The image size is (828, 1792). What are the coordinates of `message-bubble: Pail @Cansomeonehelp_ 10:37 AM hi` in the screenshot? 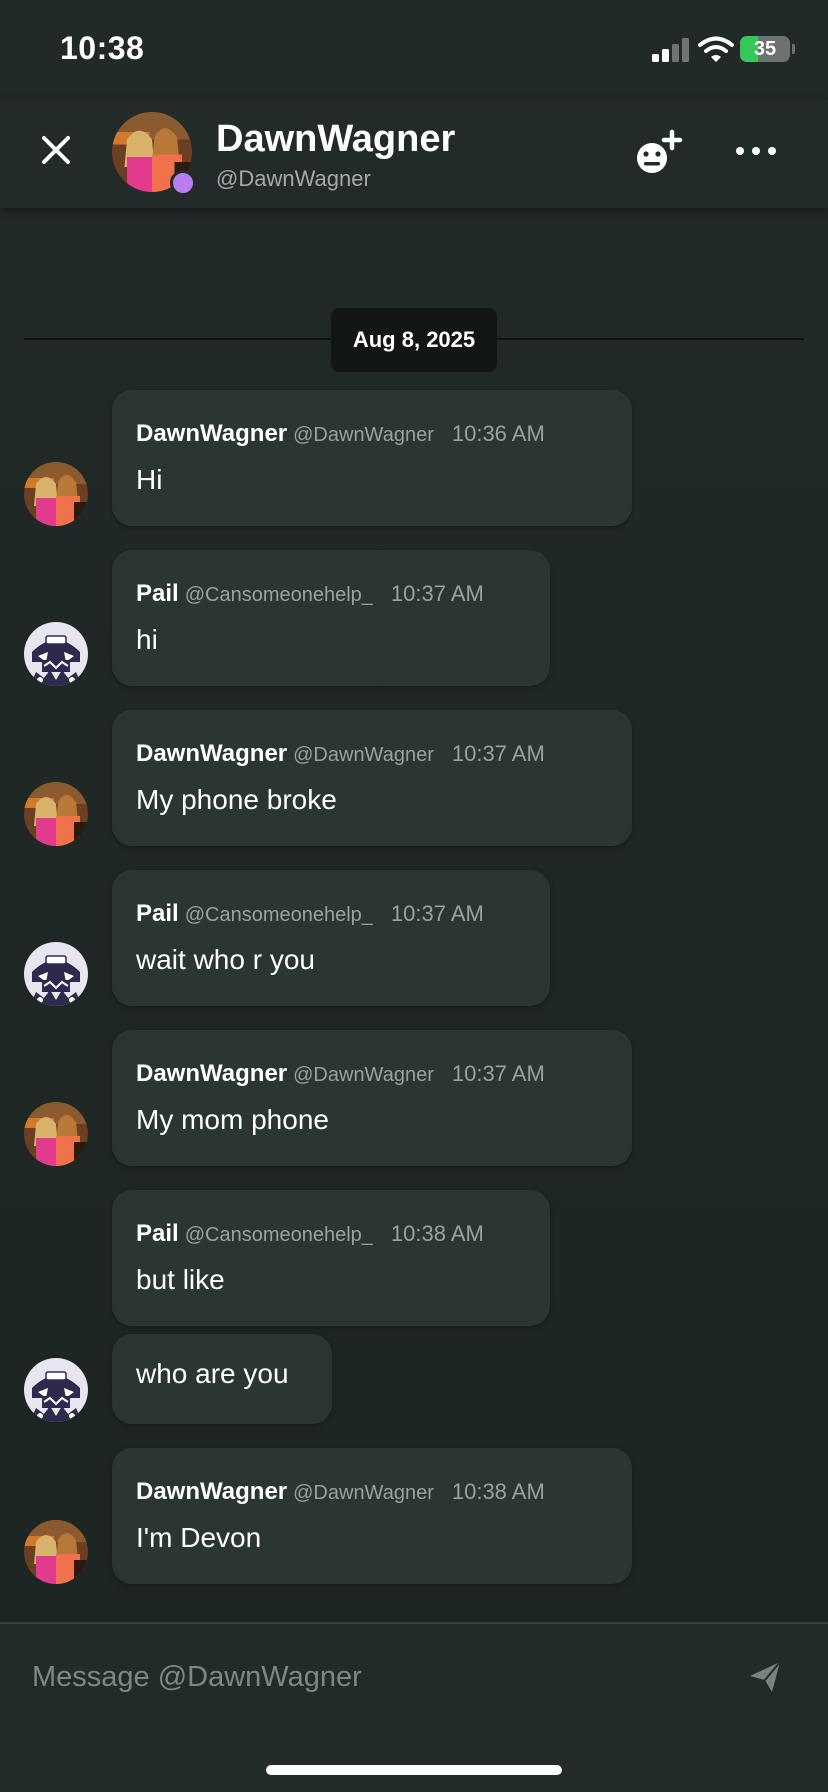 It's located at (331, 618).